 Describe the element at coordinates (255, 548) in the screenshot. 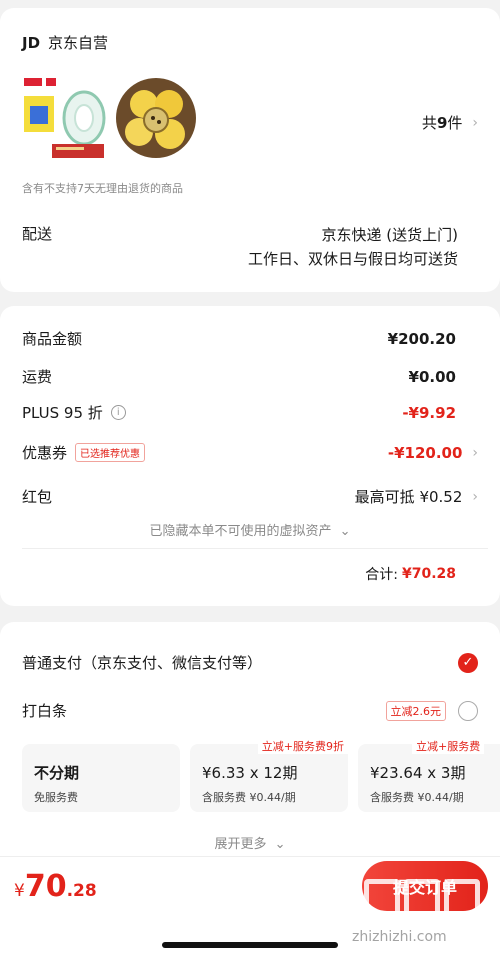

I see `summary-divider` at that location.